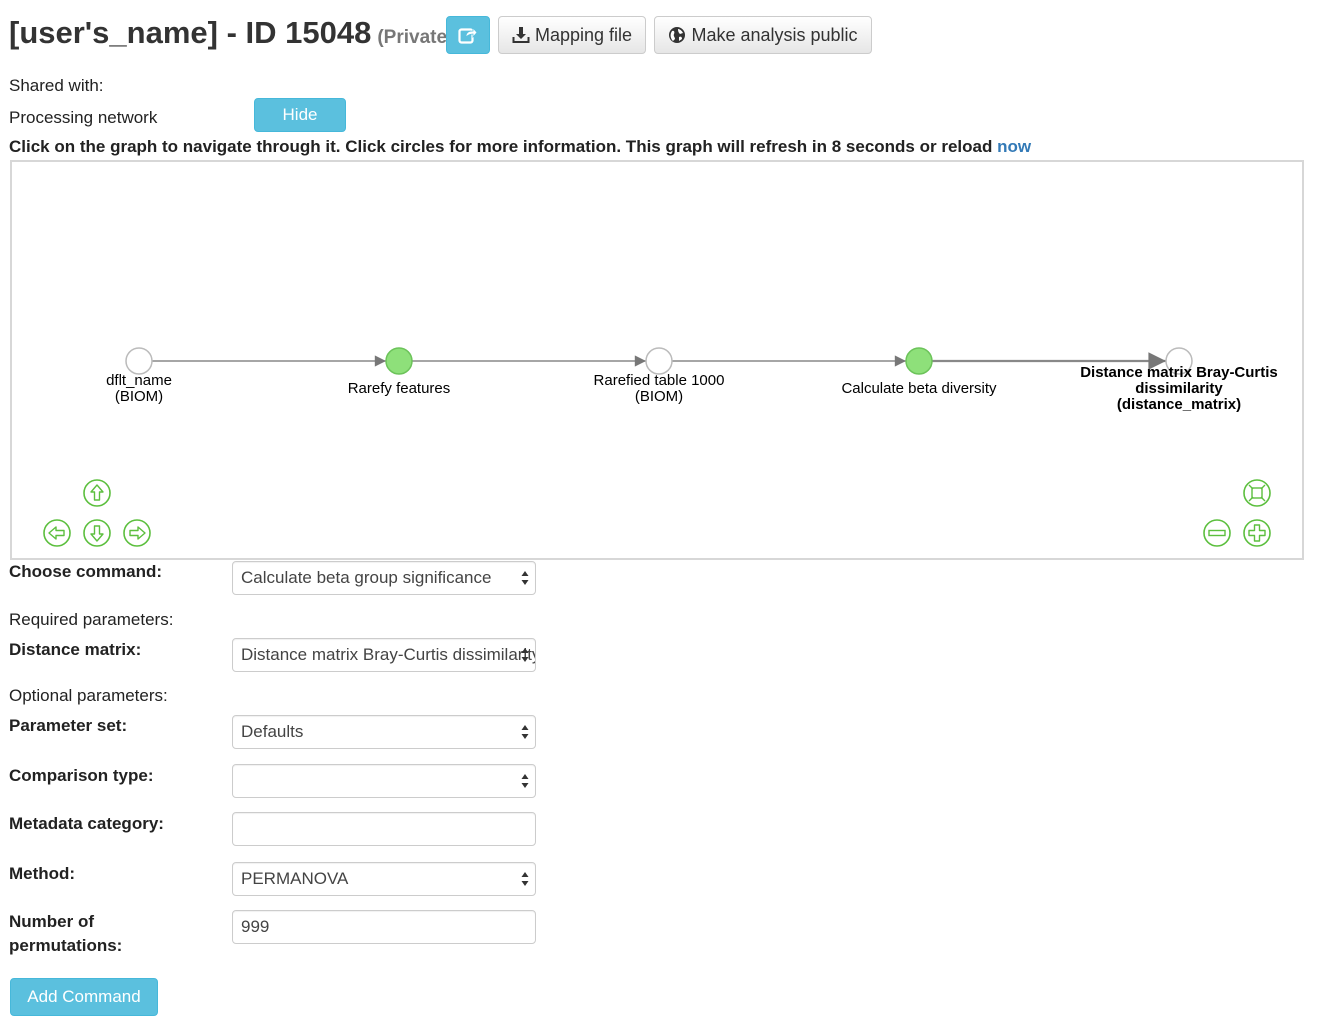 Image resolution: width=1334 pixels, height=1026 pixels. Describe the element at coordinates (774, 34) in the screenshot. I see `make-public-label: Make analysis public` at that location.